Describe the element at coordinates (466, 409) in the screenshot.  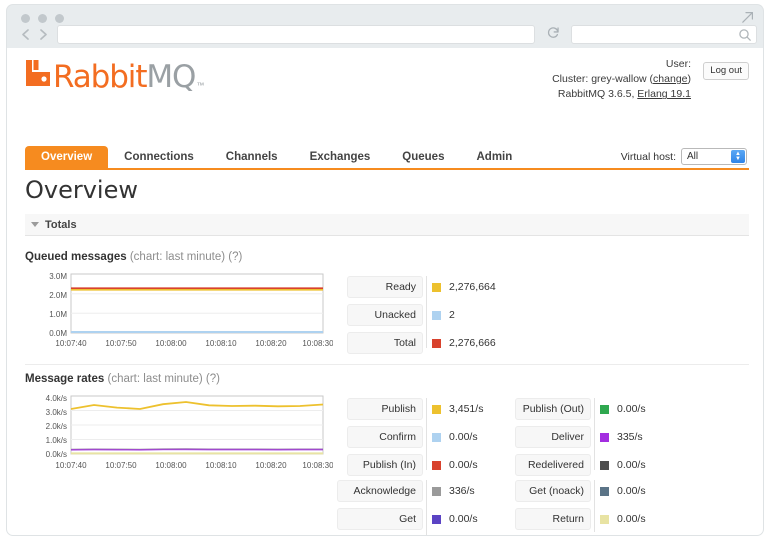
I see `legend-value-publish: 3,451/s` at that location.